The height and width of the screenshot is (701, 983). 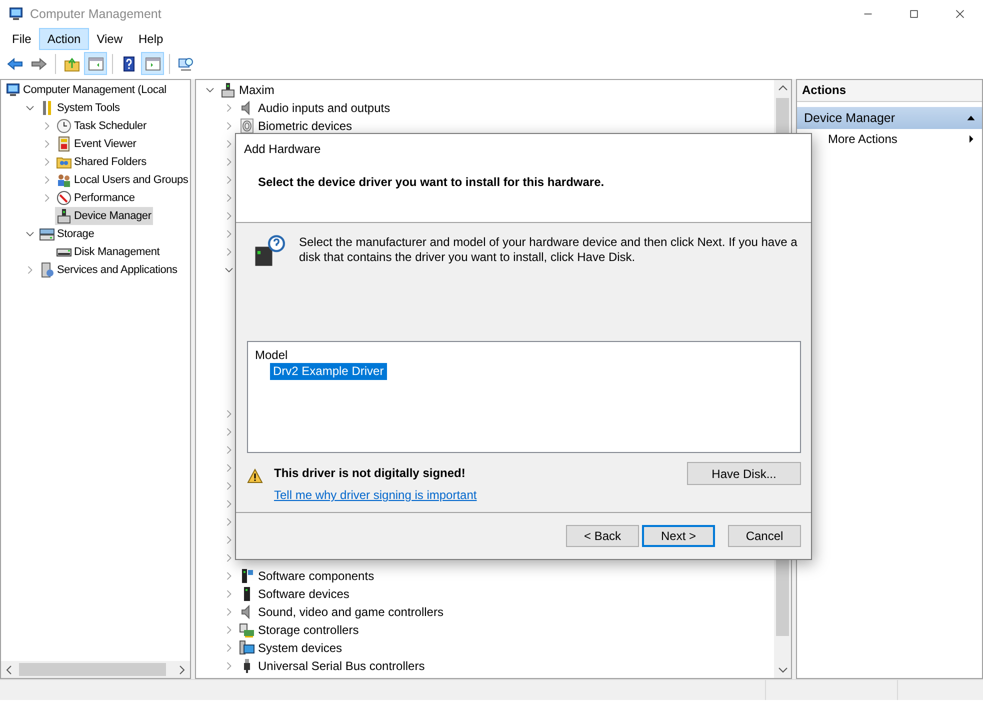 What do you see at coordinates (960, 14) in the screenshot?
I see `close-icon` at bounding box center [960, 14].